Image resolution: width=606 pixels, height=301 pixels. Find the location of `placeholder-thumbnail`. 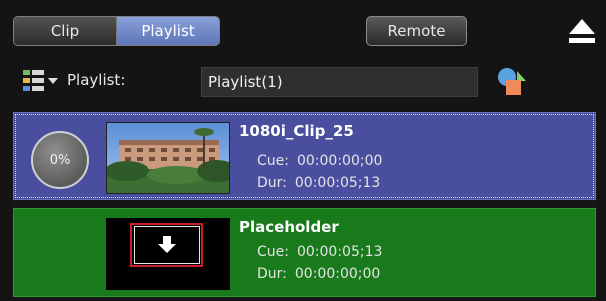

placeholder-thumbnail is located at coordinates (168, 254).